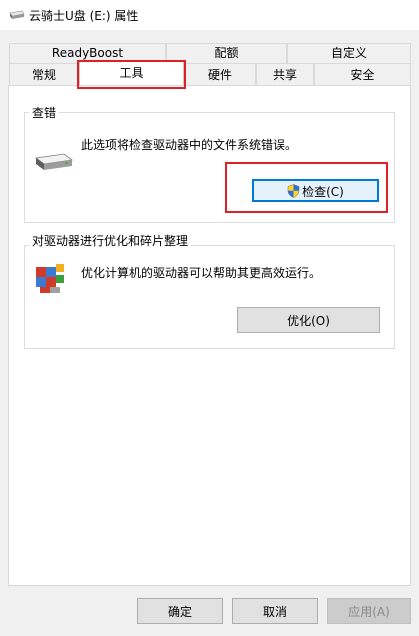 The height and width of the screenshot is (636, 419). Describe the element at coordinates (275, 611) in the screenshot. I see `cancel-button: 取消` at that location.